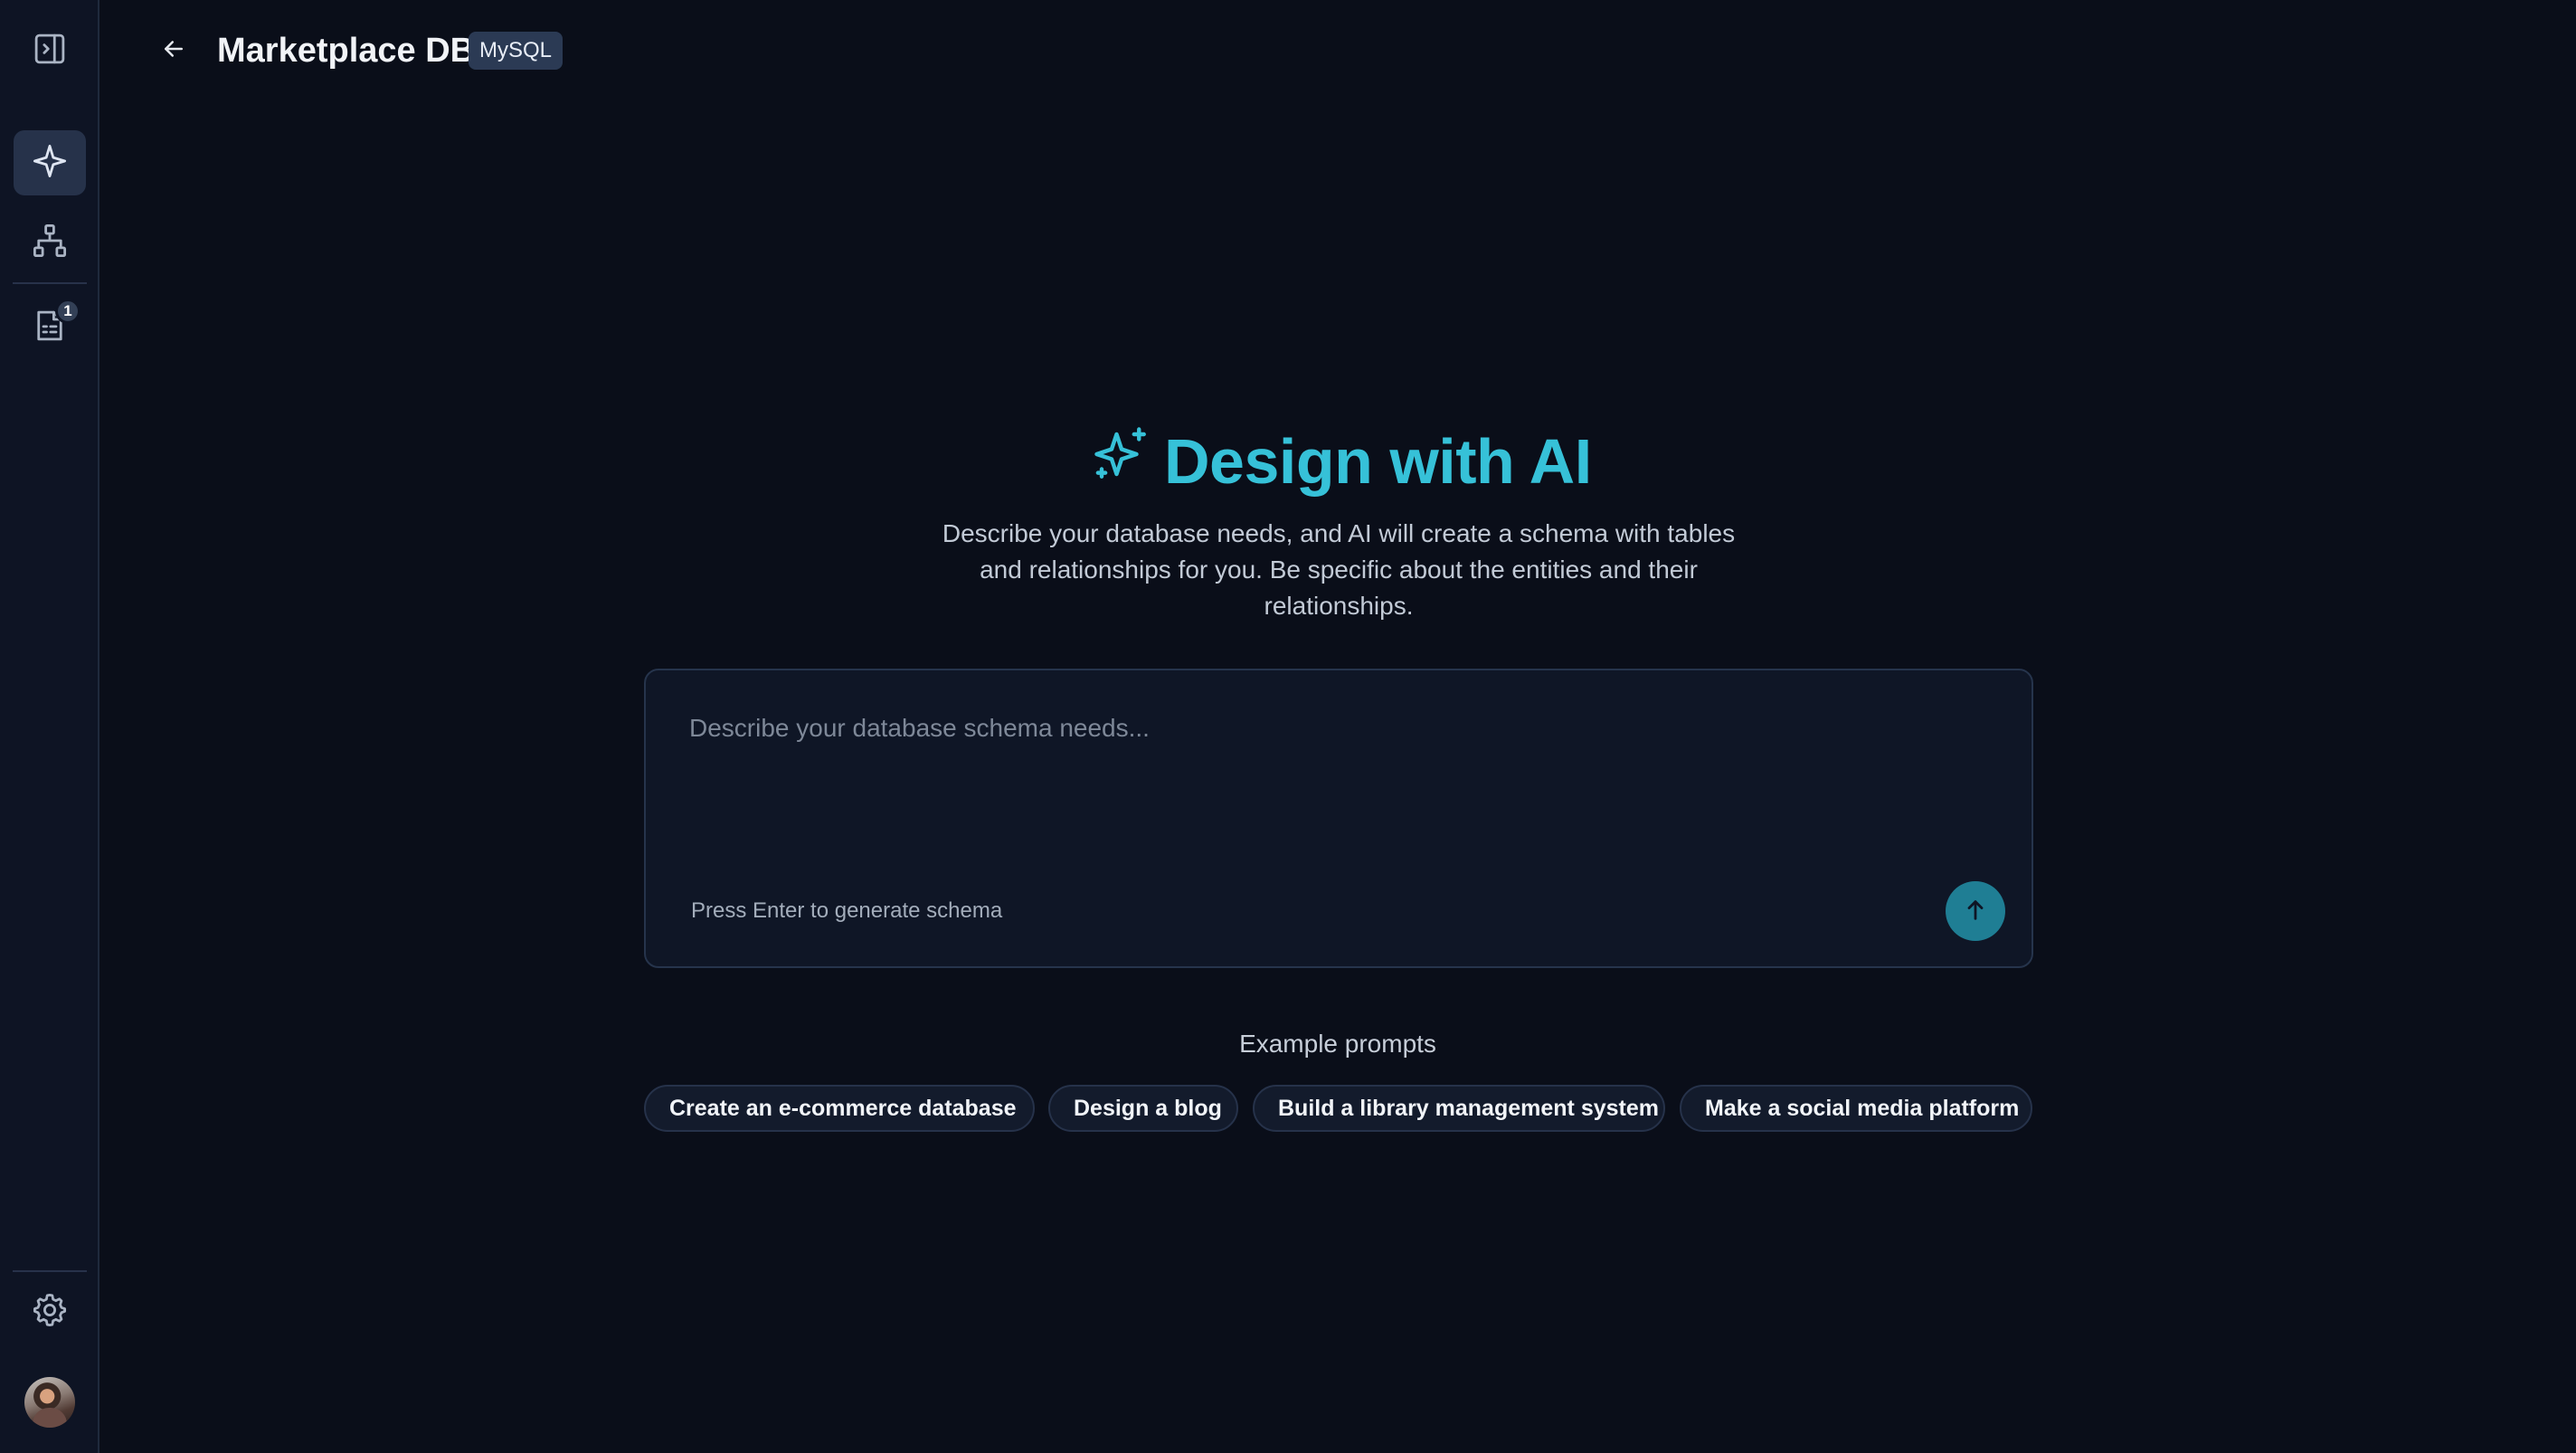 The width and height of the screenshot is (2576, 1453). Describe the element at coordinates (517, 51) in the screenshot. I see `db-type-badge: MySQL` at that location.